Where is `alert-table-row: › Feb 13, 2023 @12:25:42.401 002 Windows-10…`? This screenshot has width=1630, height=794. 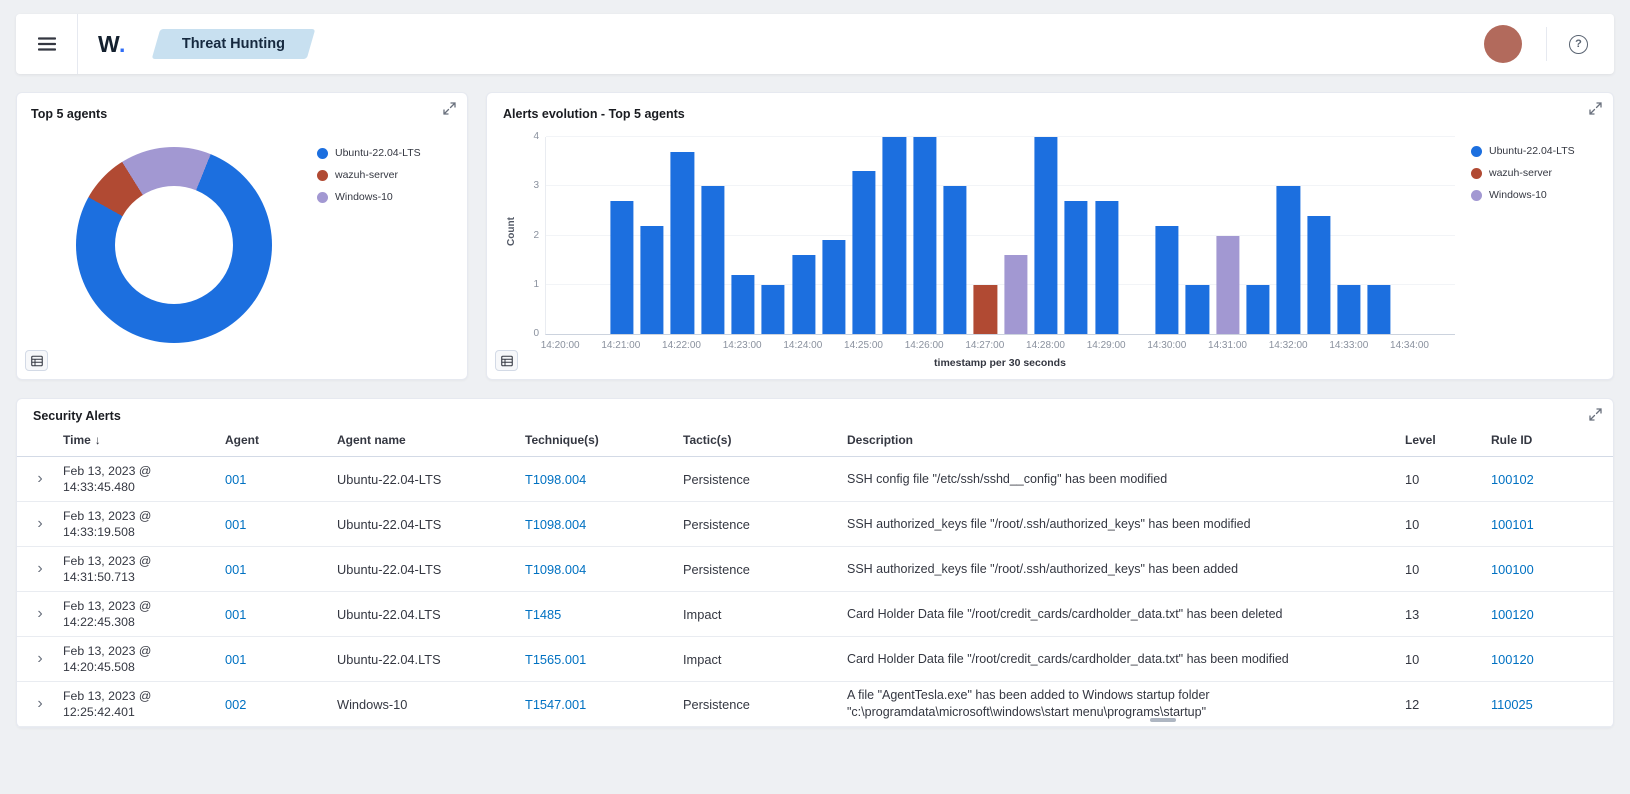 alert-table-row: › Feb 13, 2023 @12:25:42.401 002 Windows-10… is located at coordinates (815, 704).